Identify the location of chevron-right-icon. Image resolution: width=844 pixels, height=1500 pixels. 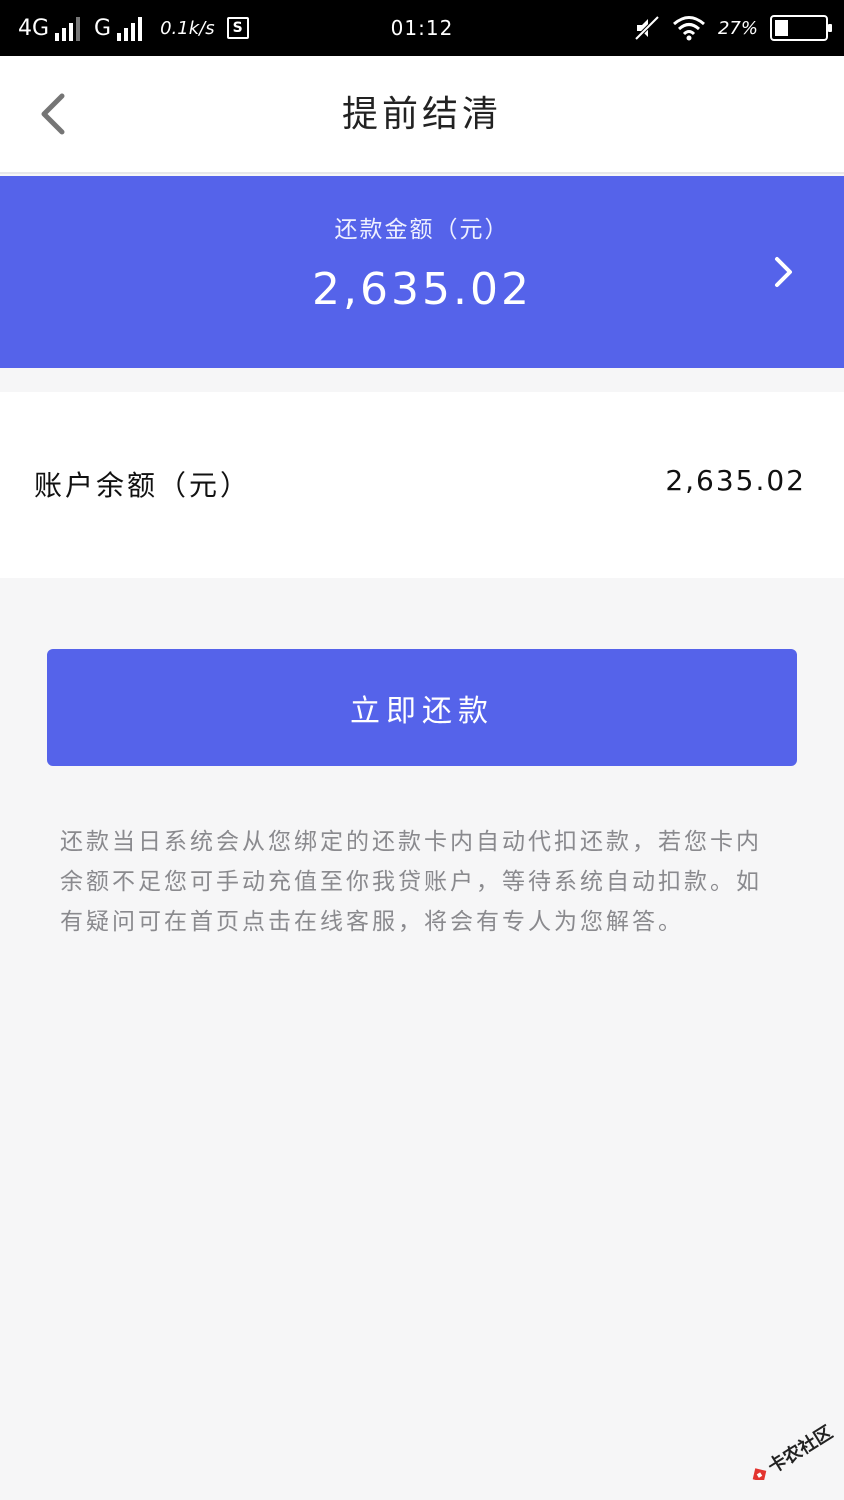
(783, 272).